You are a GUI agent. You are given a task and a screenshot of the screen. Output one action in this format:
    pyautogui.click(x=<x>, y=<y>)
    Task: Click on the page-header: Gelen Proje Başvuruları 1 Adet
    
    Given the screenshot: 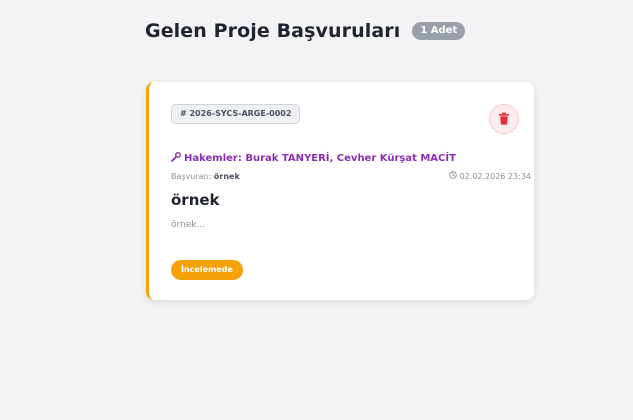 What is the action you would take?
    pyautogui.click(x=305, y=31)
    